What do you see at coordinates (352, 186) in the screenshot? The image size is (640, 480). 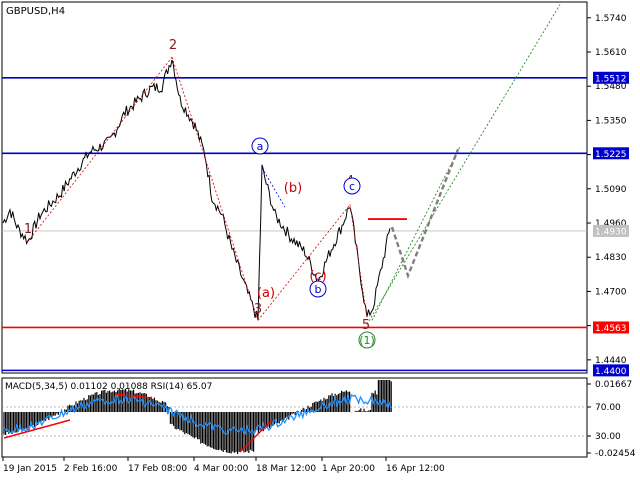 I see `wave-label-10: c` at bounding box center [352, 186].